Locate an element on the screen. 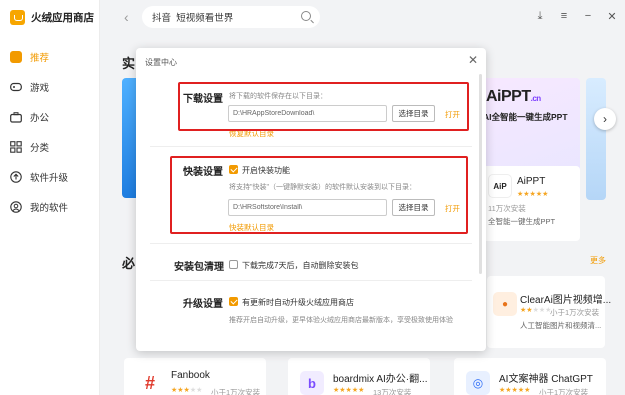 This screenshot has height=395, width=625. search-box is located at coordinates (231, 17).